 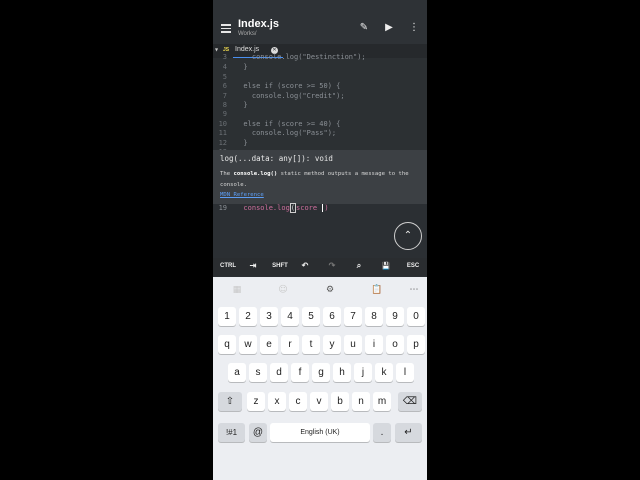 I want to click on key-u: u, so click(x=353, y=344).